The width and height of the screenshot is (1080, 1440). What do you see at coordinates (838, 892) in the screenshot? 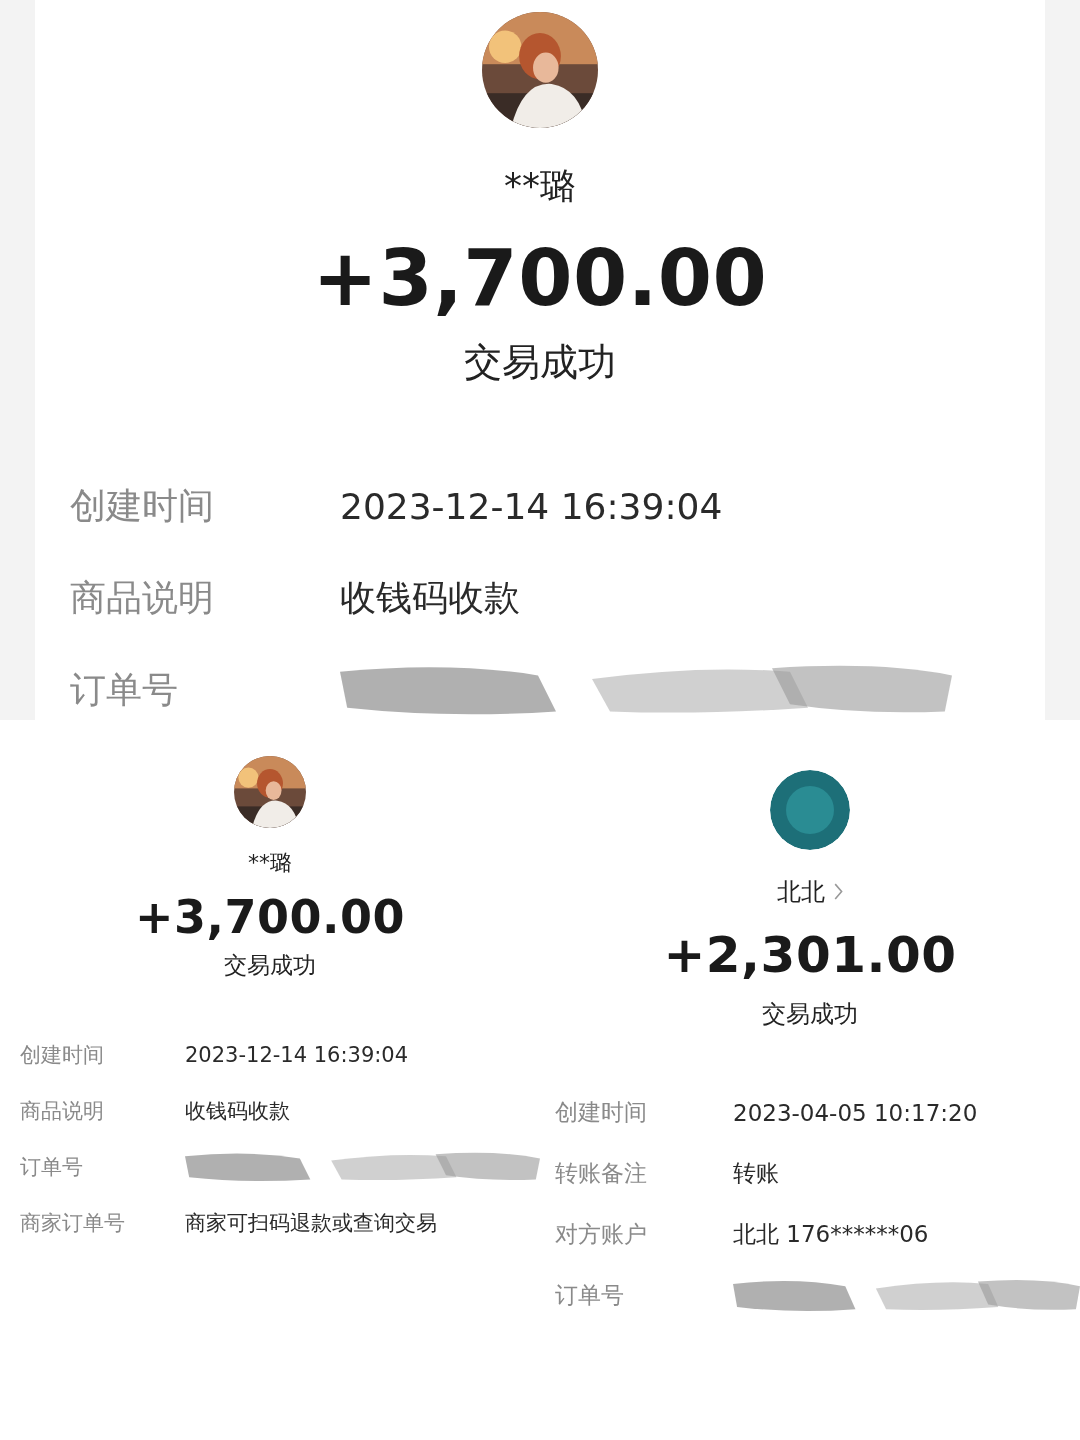
I see `chevron-right-icon` at bounding box center [838, 892].